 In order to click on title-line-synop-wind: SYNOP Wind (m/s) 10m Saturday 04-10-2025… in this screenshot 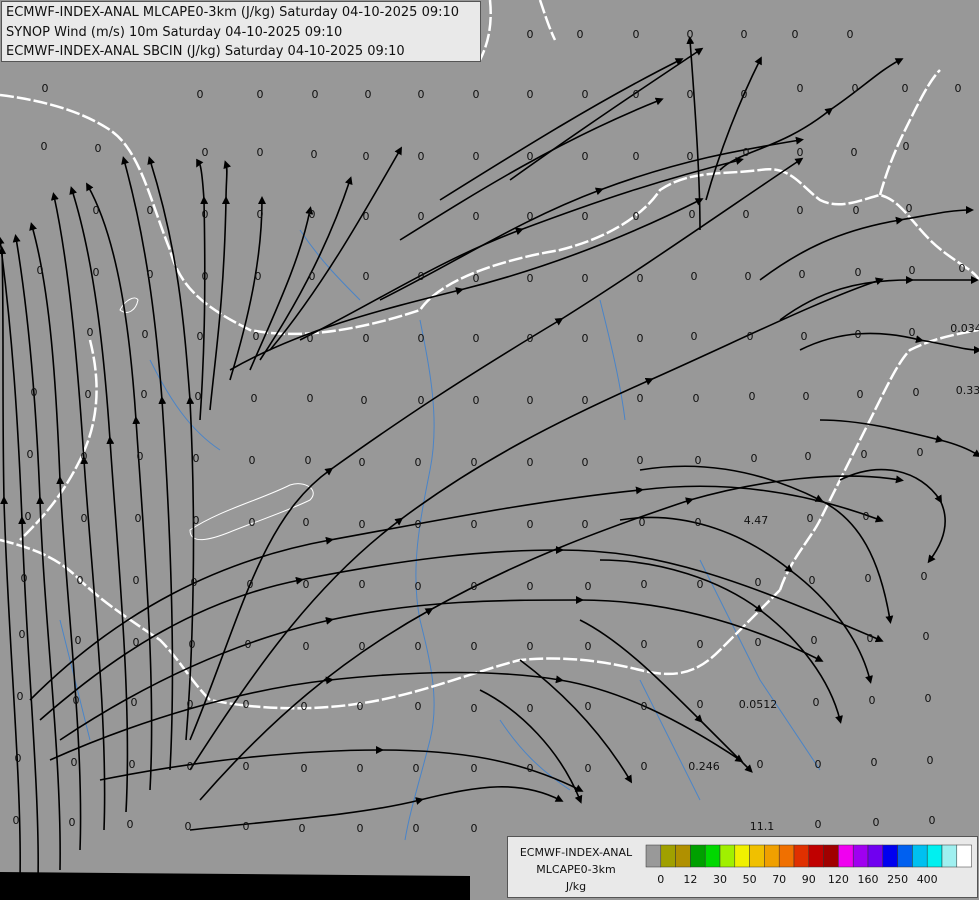, I will do `click(174, 32)`.